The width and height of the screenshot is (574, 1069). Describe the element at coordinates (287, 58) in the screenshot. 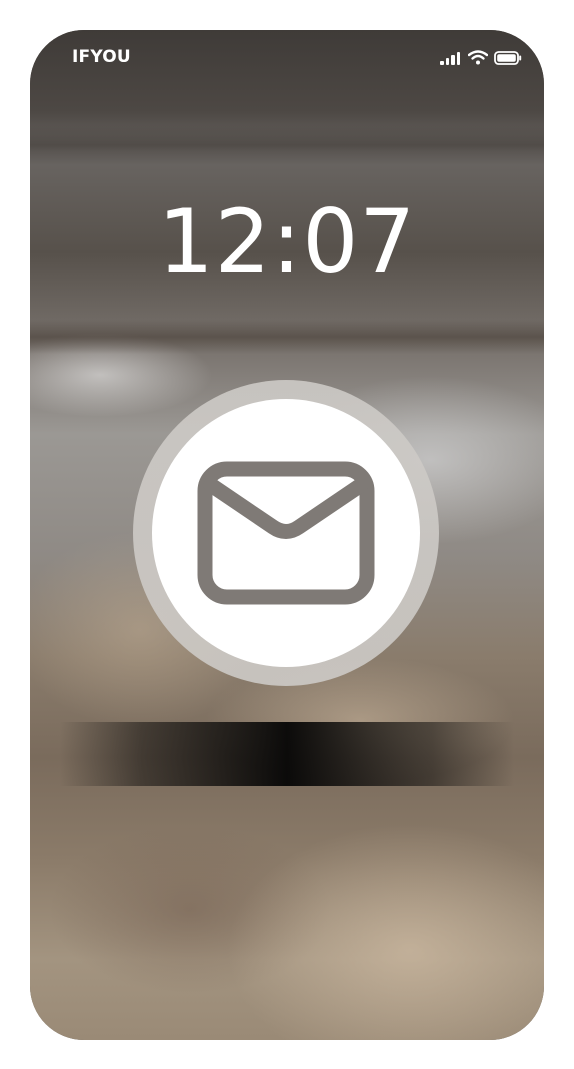

I see `status-bar: IFYOU` at that location.